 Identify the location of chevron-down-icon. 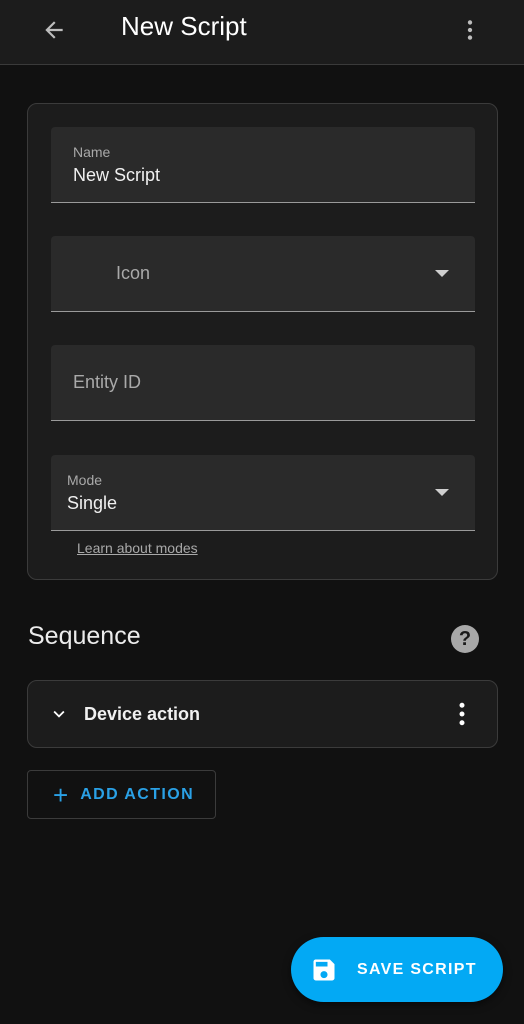
(59, 714).